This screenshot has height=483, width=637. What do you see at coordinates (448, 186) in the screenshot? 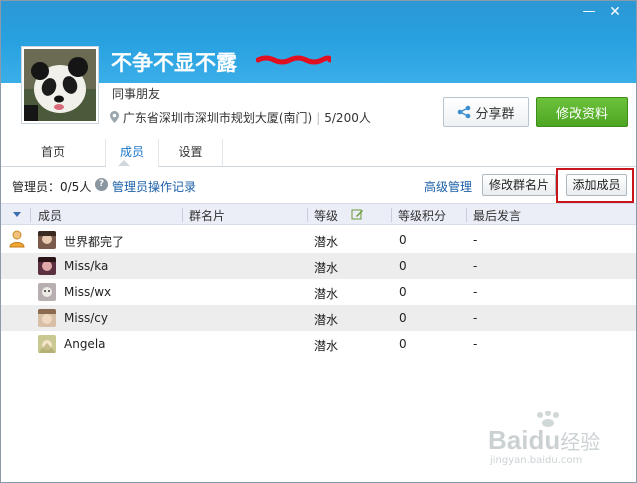
I see `advanced-manage-link: 高级管理` at bounding box center [448, 186].